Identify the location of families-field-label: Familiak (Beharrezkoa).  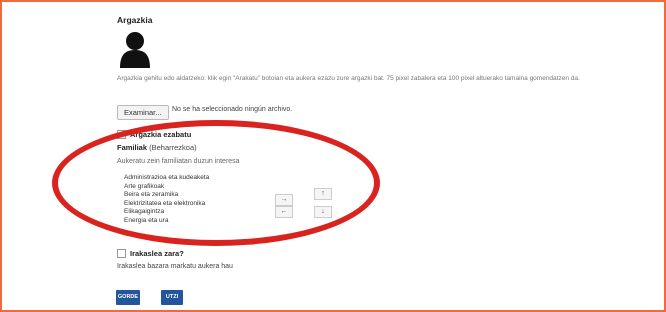
(157, 147).